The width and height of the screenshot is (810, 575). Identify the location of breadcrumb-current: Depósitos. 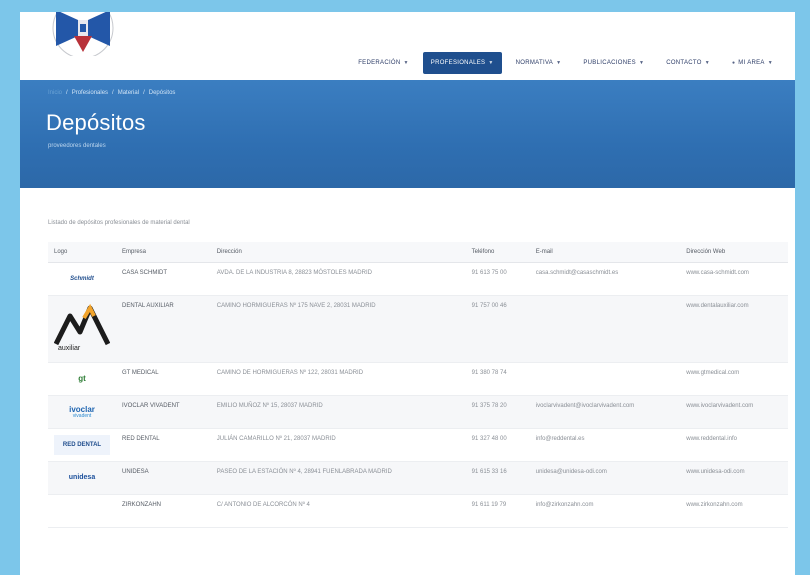
(162, 93).